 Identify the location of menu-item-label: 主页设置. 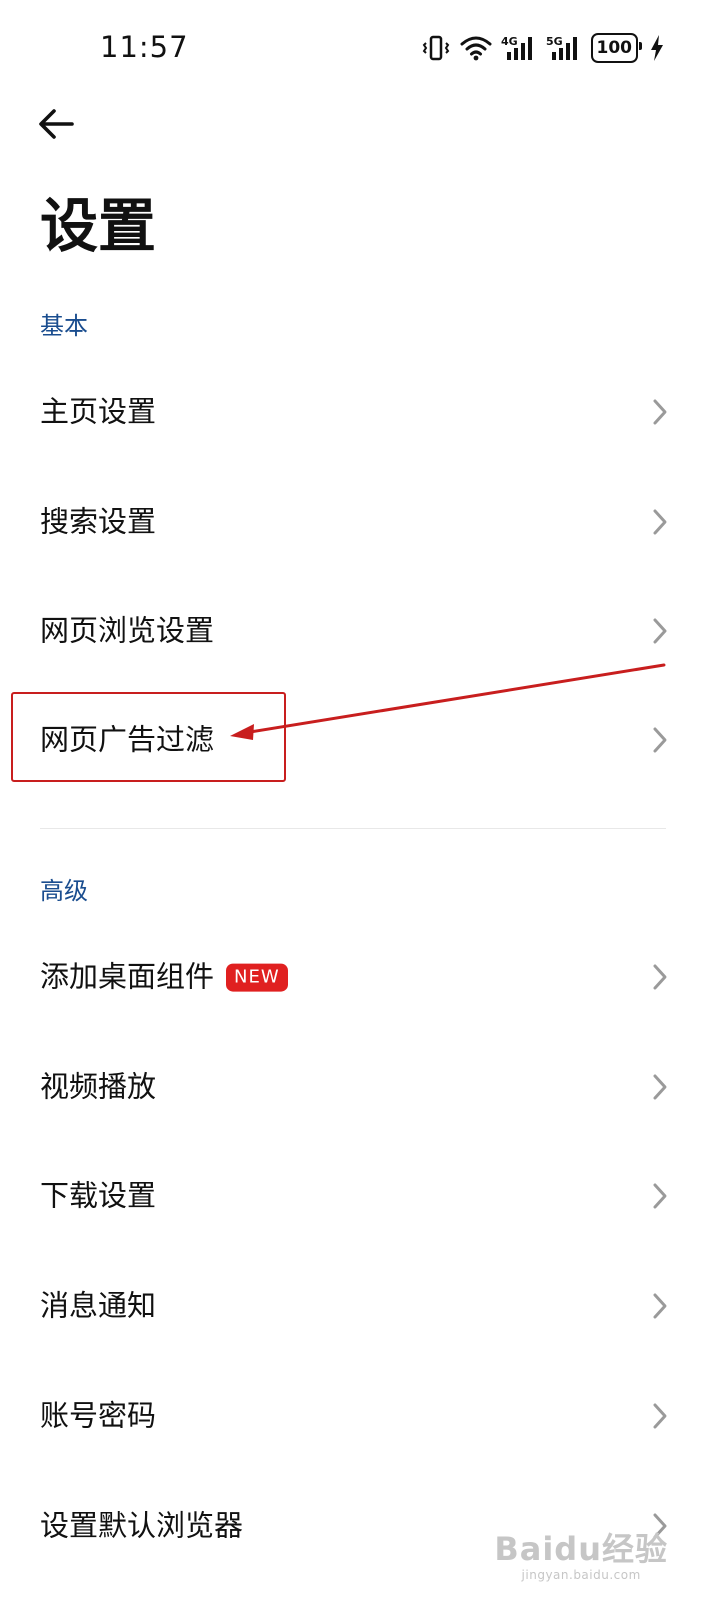
(98, 411).